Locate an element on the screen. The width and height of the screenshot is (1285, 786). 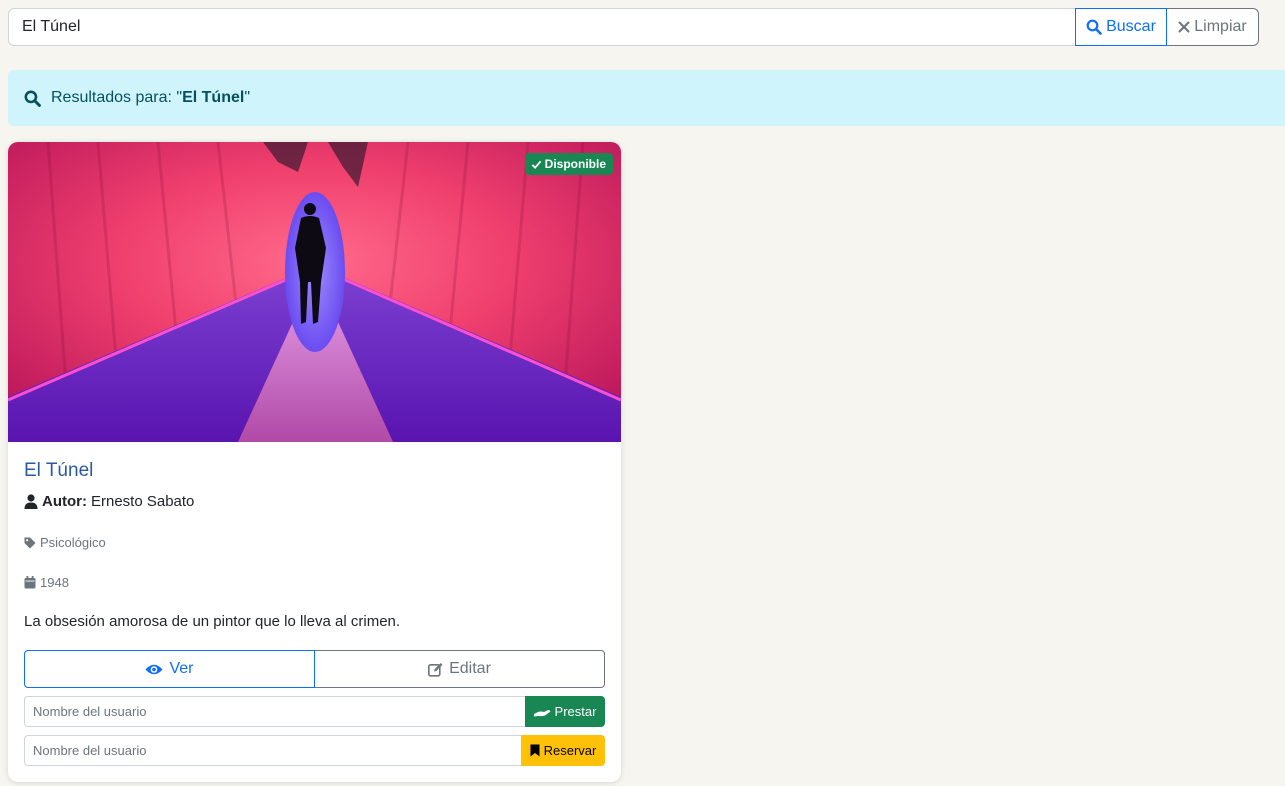
reserve-form: Reservar is located at coordinates (314, 750).